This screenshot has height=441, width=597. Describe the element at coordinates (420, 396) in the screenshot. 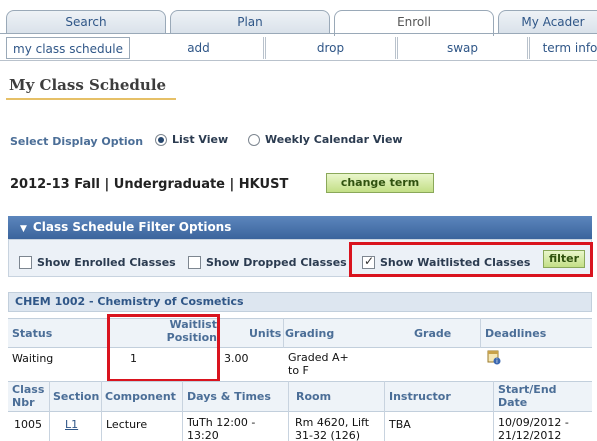

I see `instructor-header: Instructor` at that location.